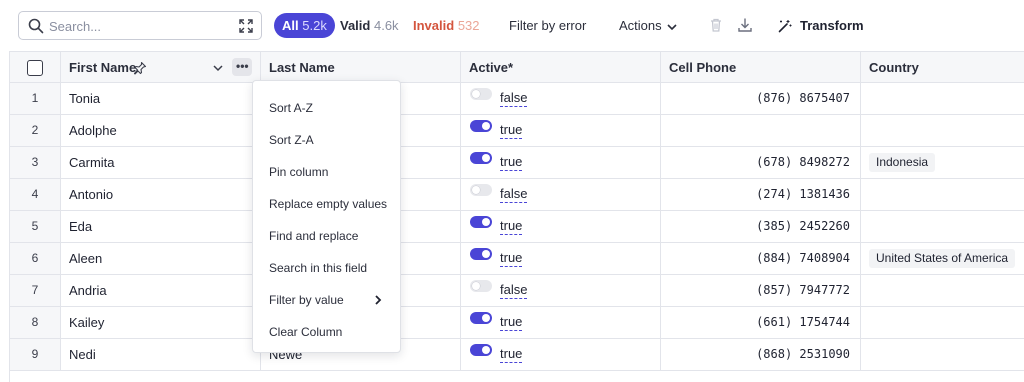 Image resolution: width=1024 pixels, height=382 pixels. What do you see at coordinates (434, 25) in the screenshot?
I see `chip-label: Invalid` at bounding box center [434, 25].